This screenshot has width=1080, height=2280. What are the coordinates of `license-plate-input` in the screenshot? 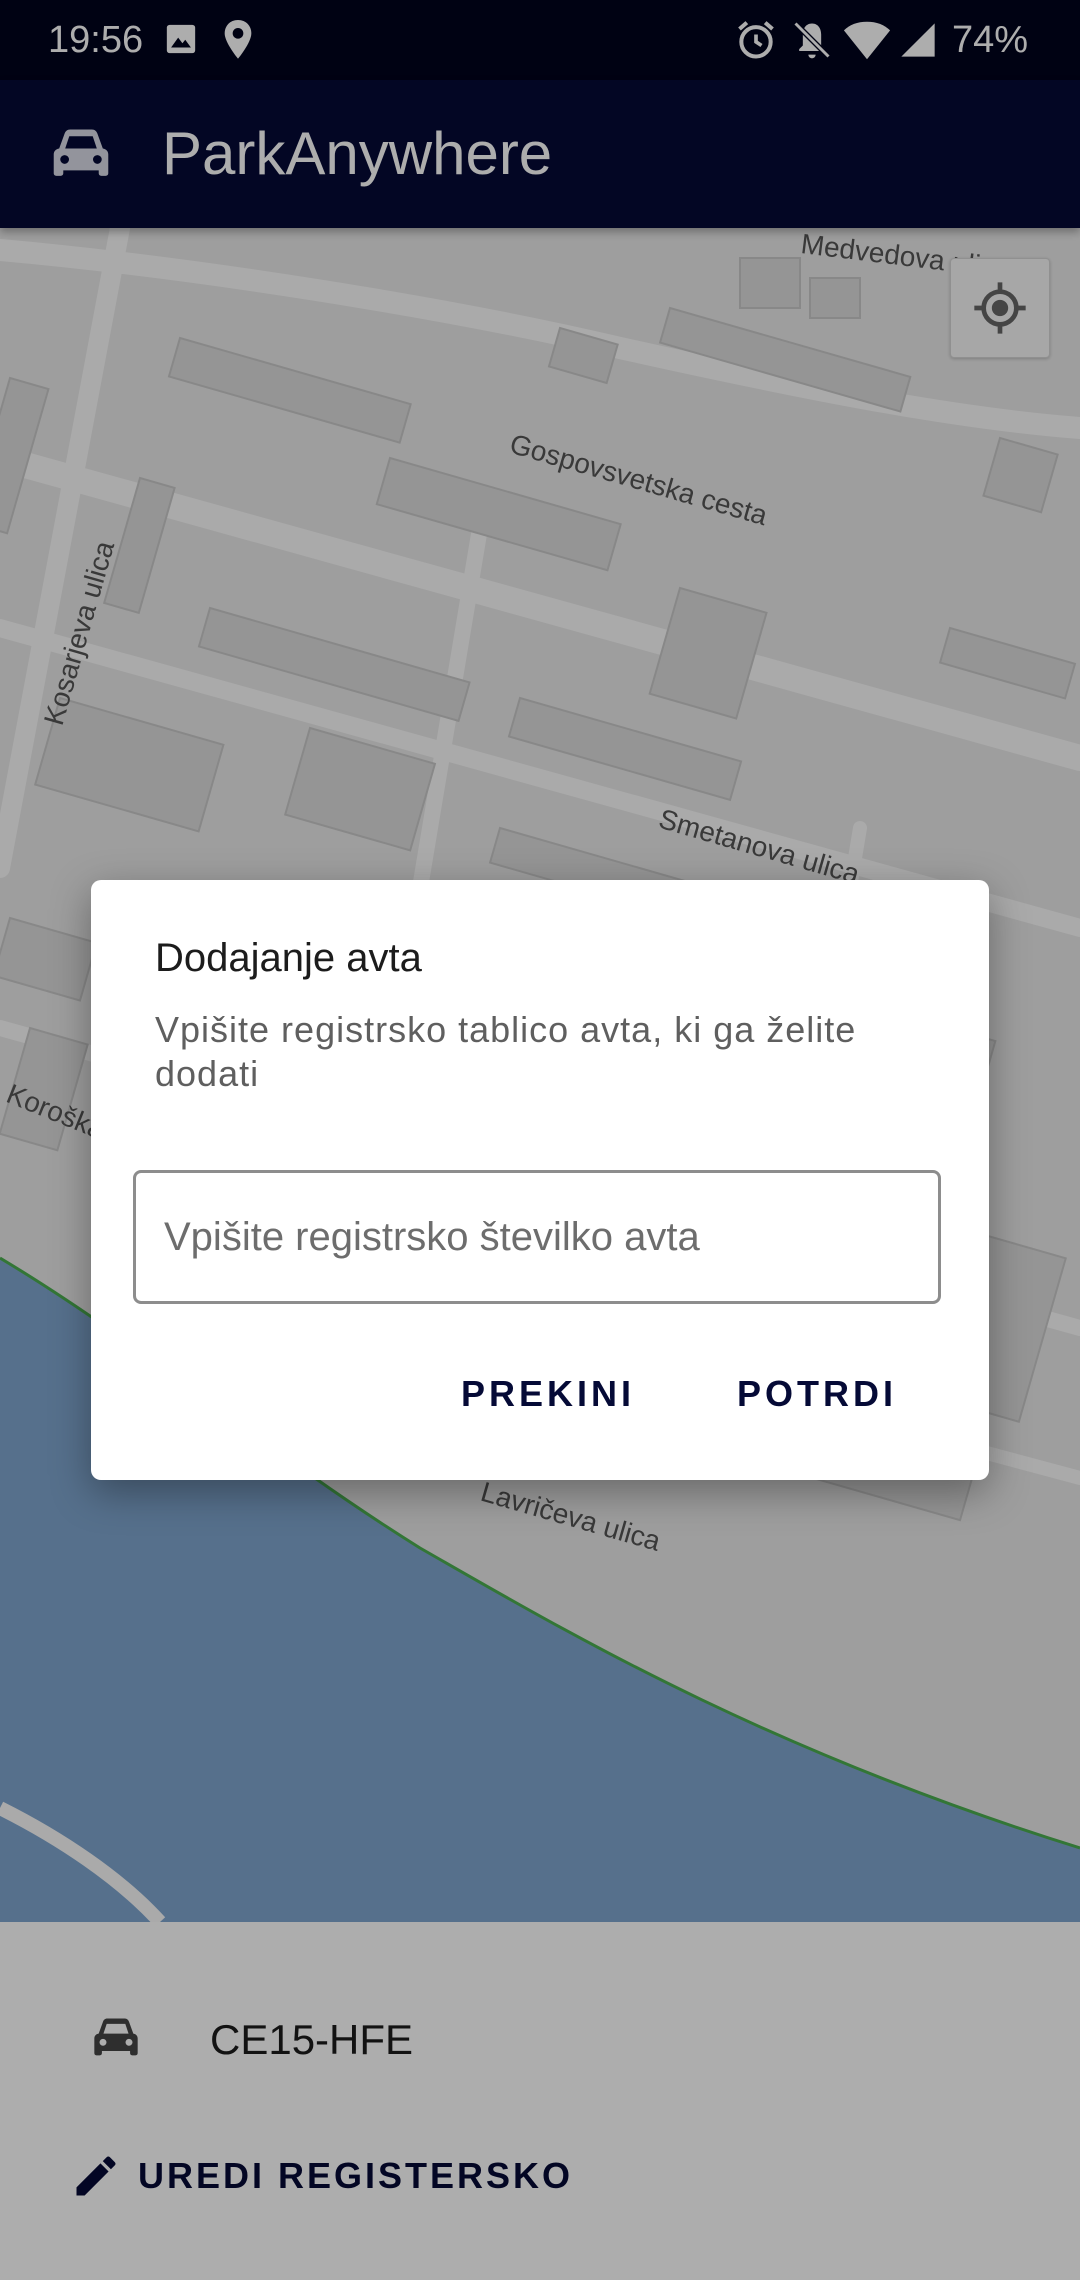 It's located at (537, 1237).